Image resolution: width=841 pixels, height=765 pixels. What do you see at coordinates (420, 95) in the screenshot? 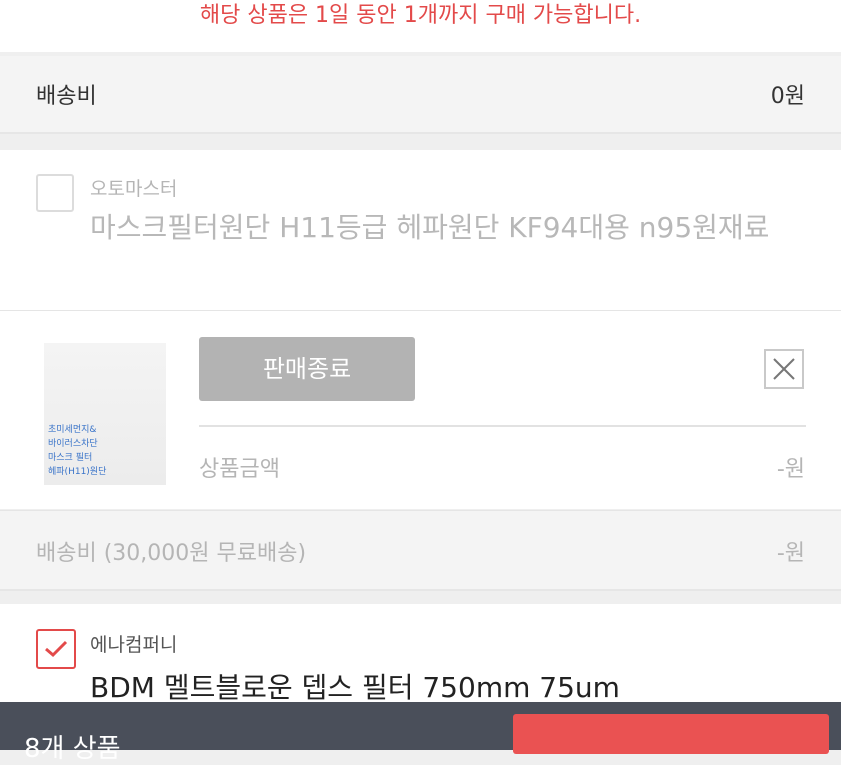
I see `shipping-fee-row: 배송비 0원` at bounding box center [420, 95].